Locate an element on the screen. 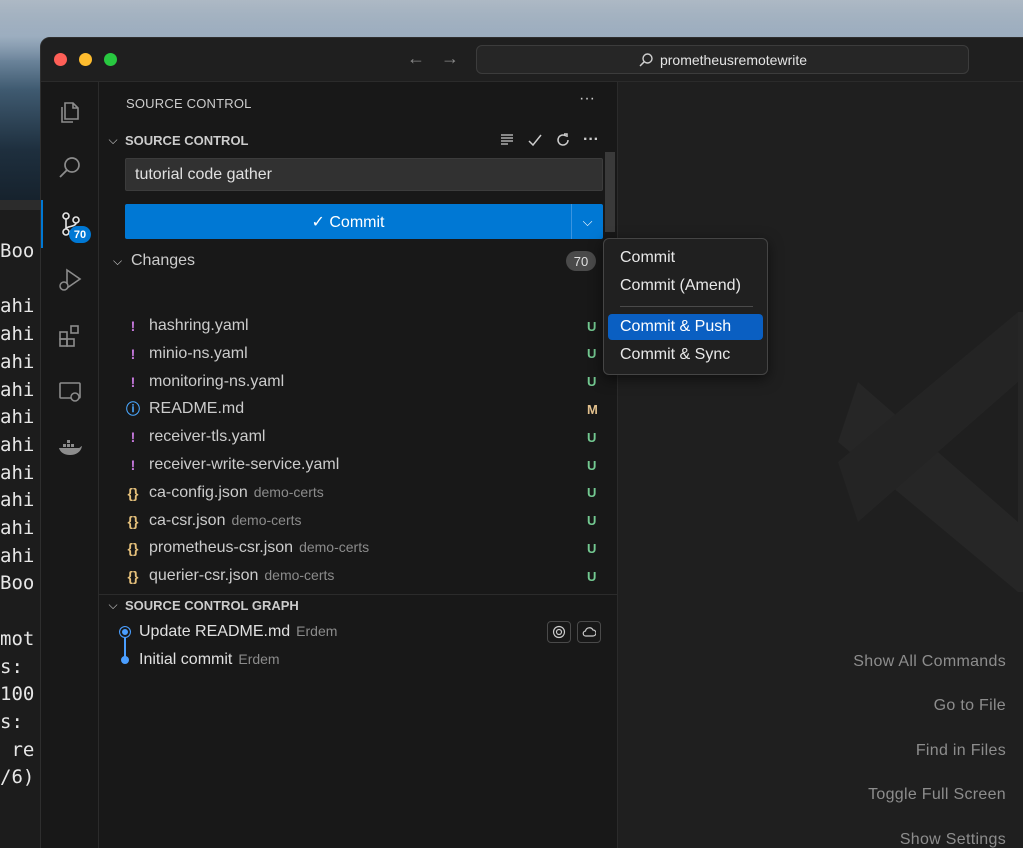  menu-item-commit: Commit is located at coordinates (685, 258).